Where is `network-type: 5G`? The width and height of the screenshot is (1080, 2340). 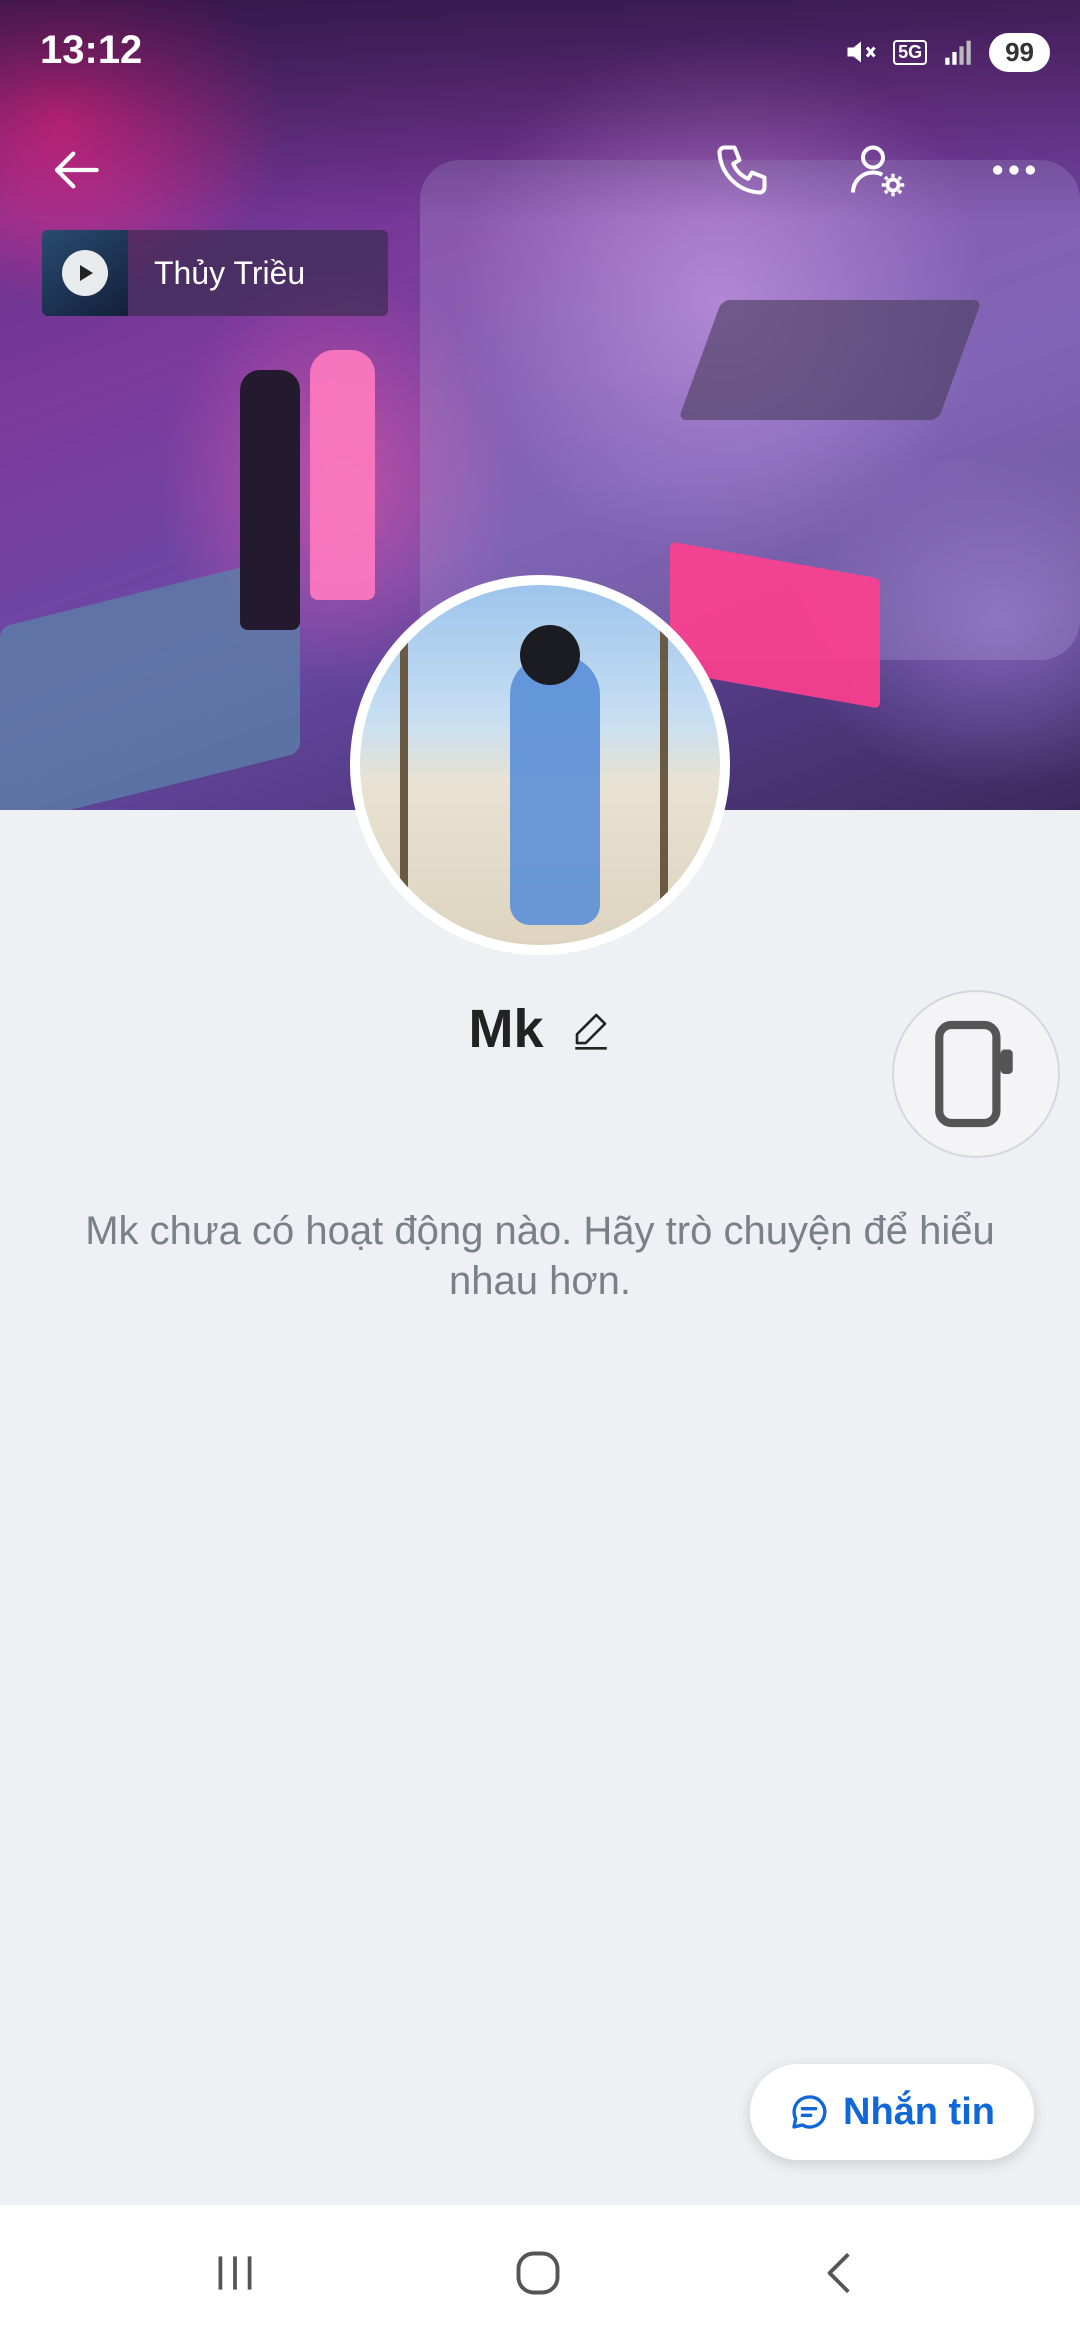 network-type: 5G is located at coordinates (910, 52).